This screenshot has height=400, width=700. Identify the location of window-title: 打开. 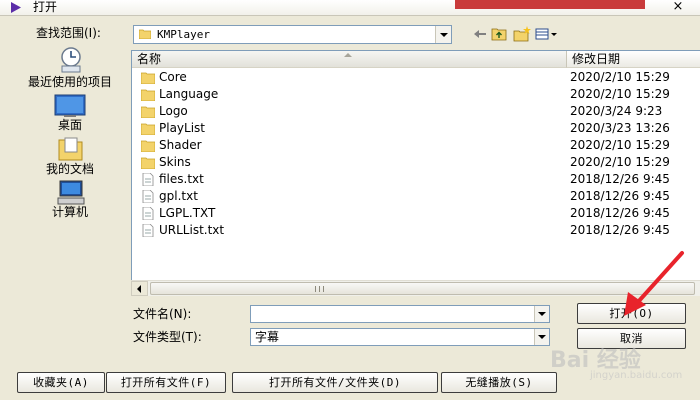
(45, 7).